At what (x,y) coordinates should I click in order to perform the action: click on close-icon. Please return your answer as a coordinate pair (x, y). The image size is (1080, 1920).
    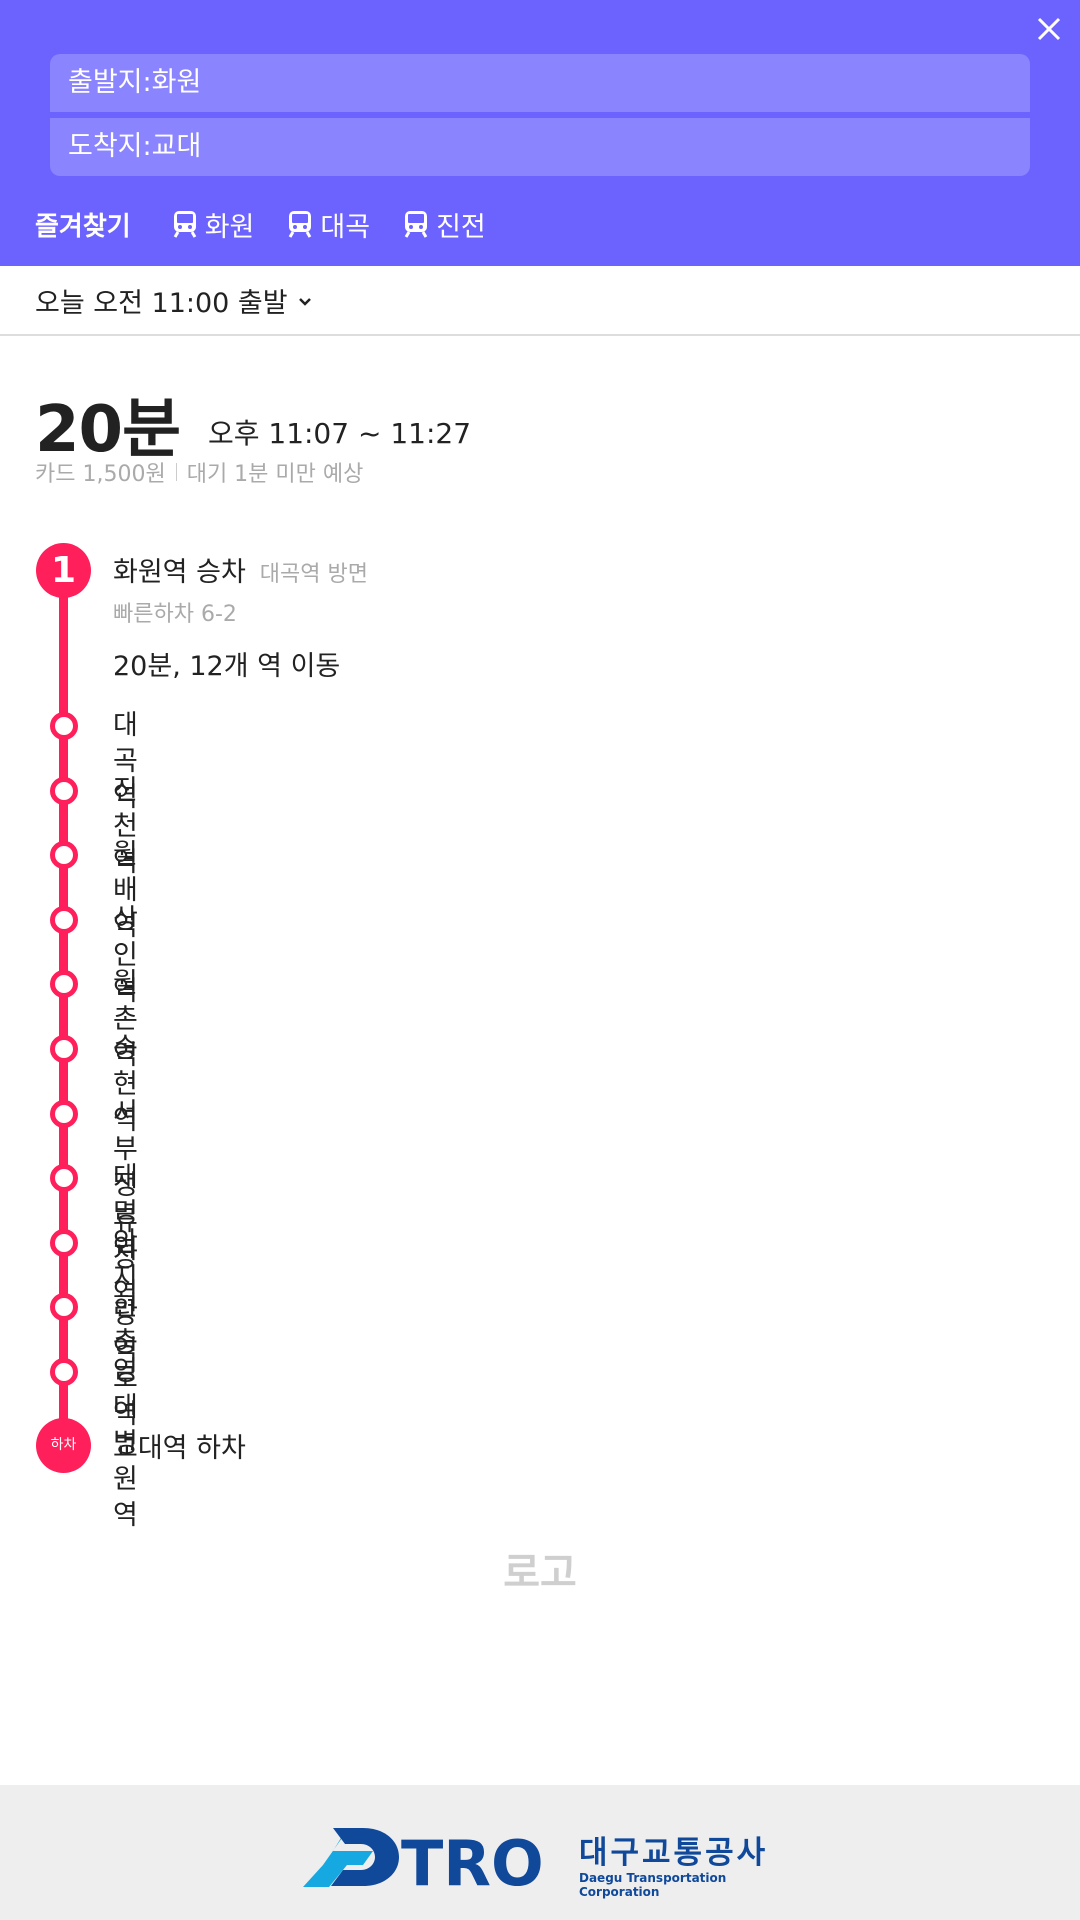
    Looking at the image, I should click on (1049, 29).